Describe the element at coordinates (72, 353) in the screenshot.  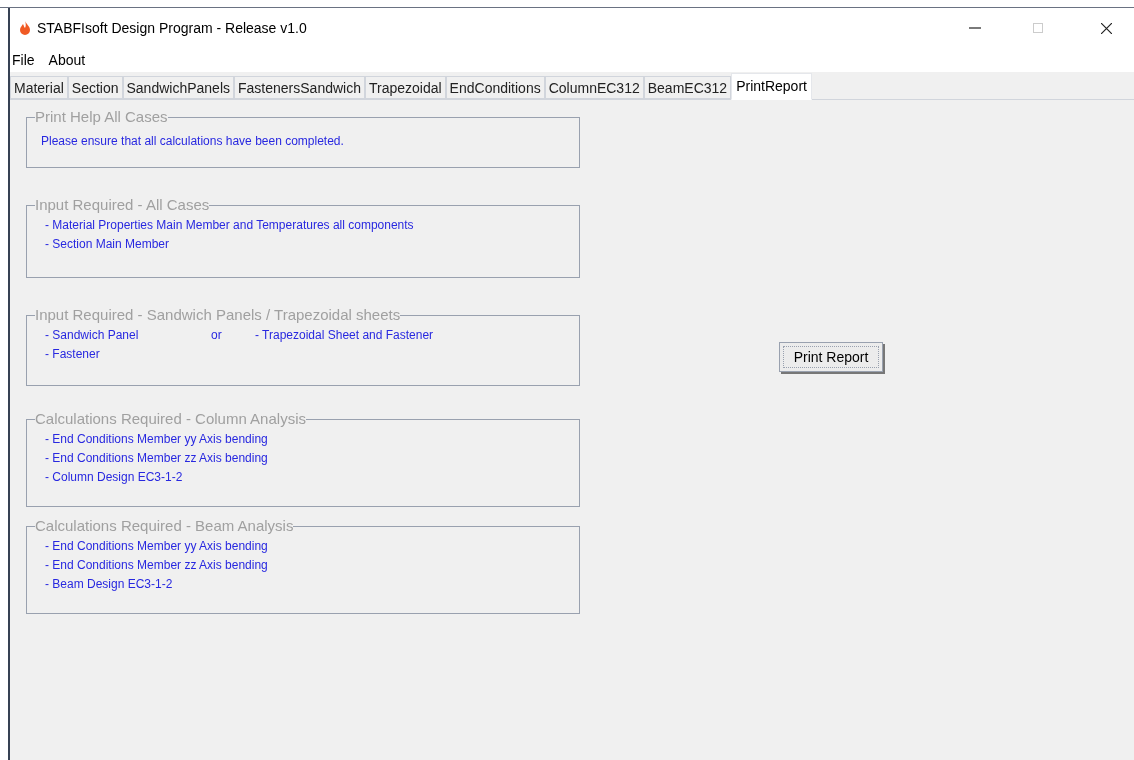
I see `requirement-text: - Fastener` at that location.